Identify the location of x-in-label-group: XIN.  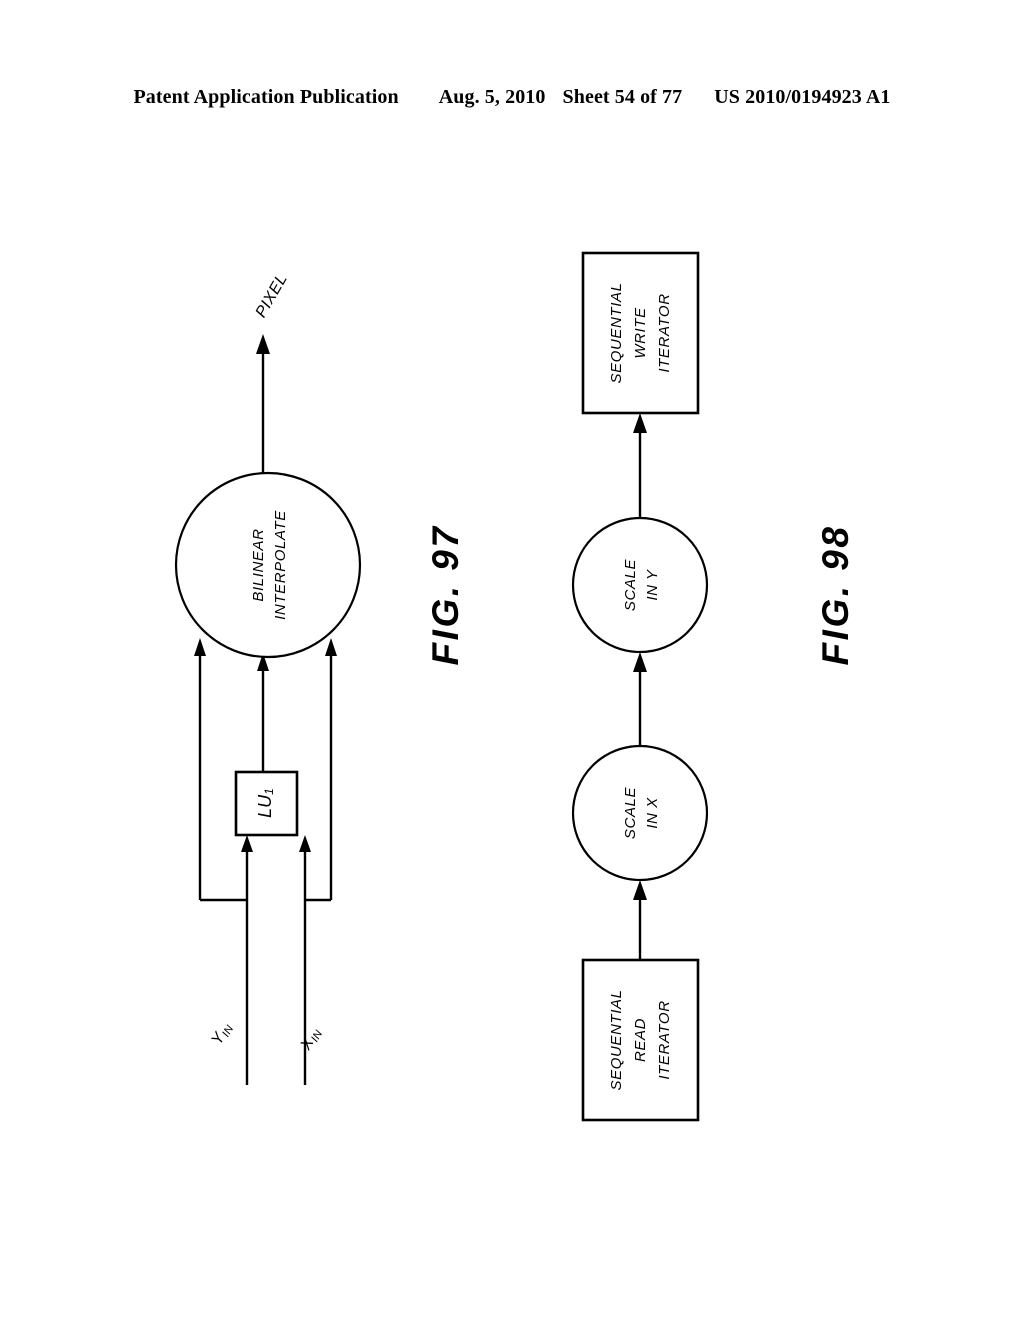
(311, 1040).